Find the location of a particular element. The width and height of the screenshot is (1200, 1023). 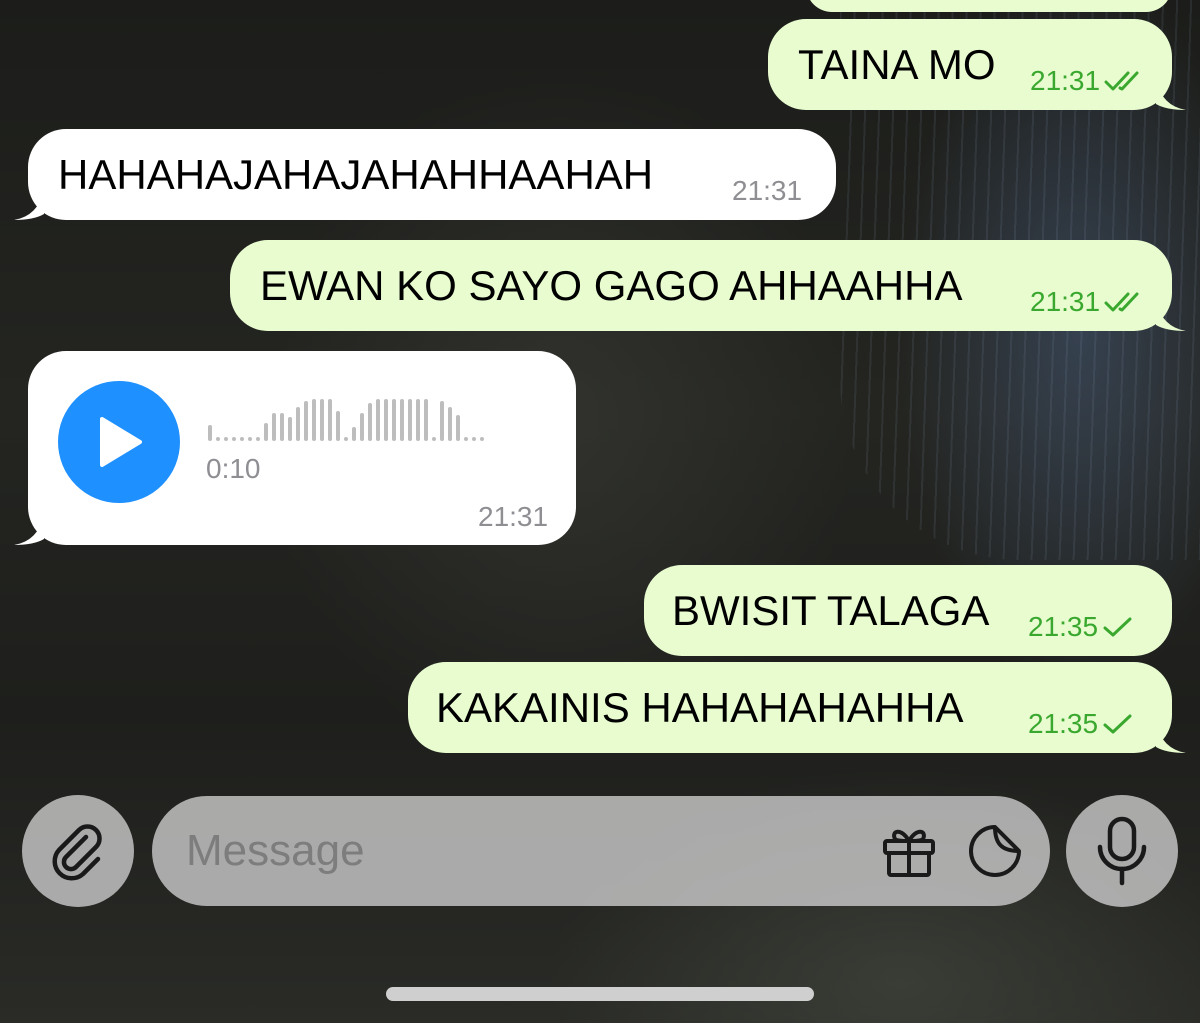

microphone-icon is located at coordinates (1122, 851).